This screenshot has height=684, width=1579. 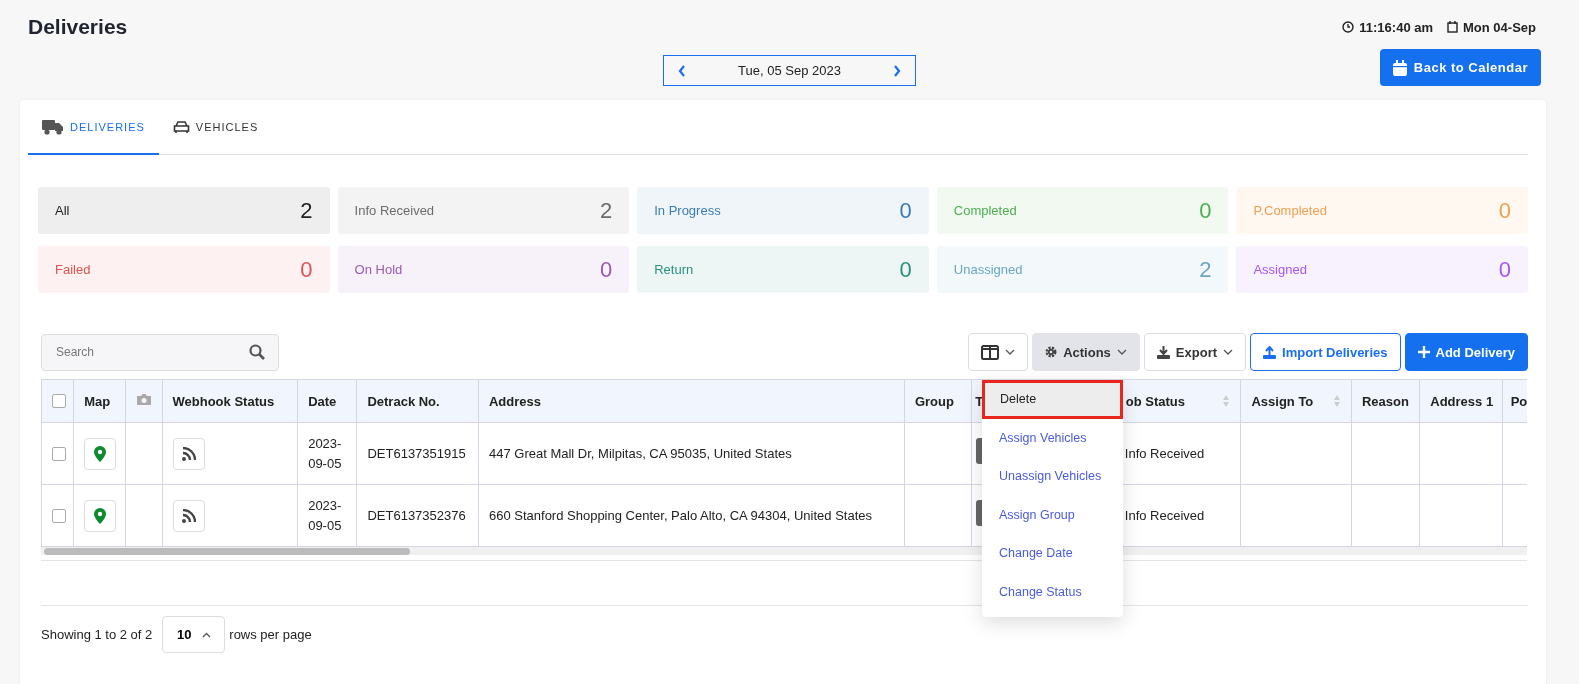 What do you see at coordinates (93, 127) in the screenshot?
I see `tab: DELIVERIES` at bounding box center [93, 127].